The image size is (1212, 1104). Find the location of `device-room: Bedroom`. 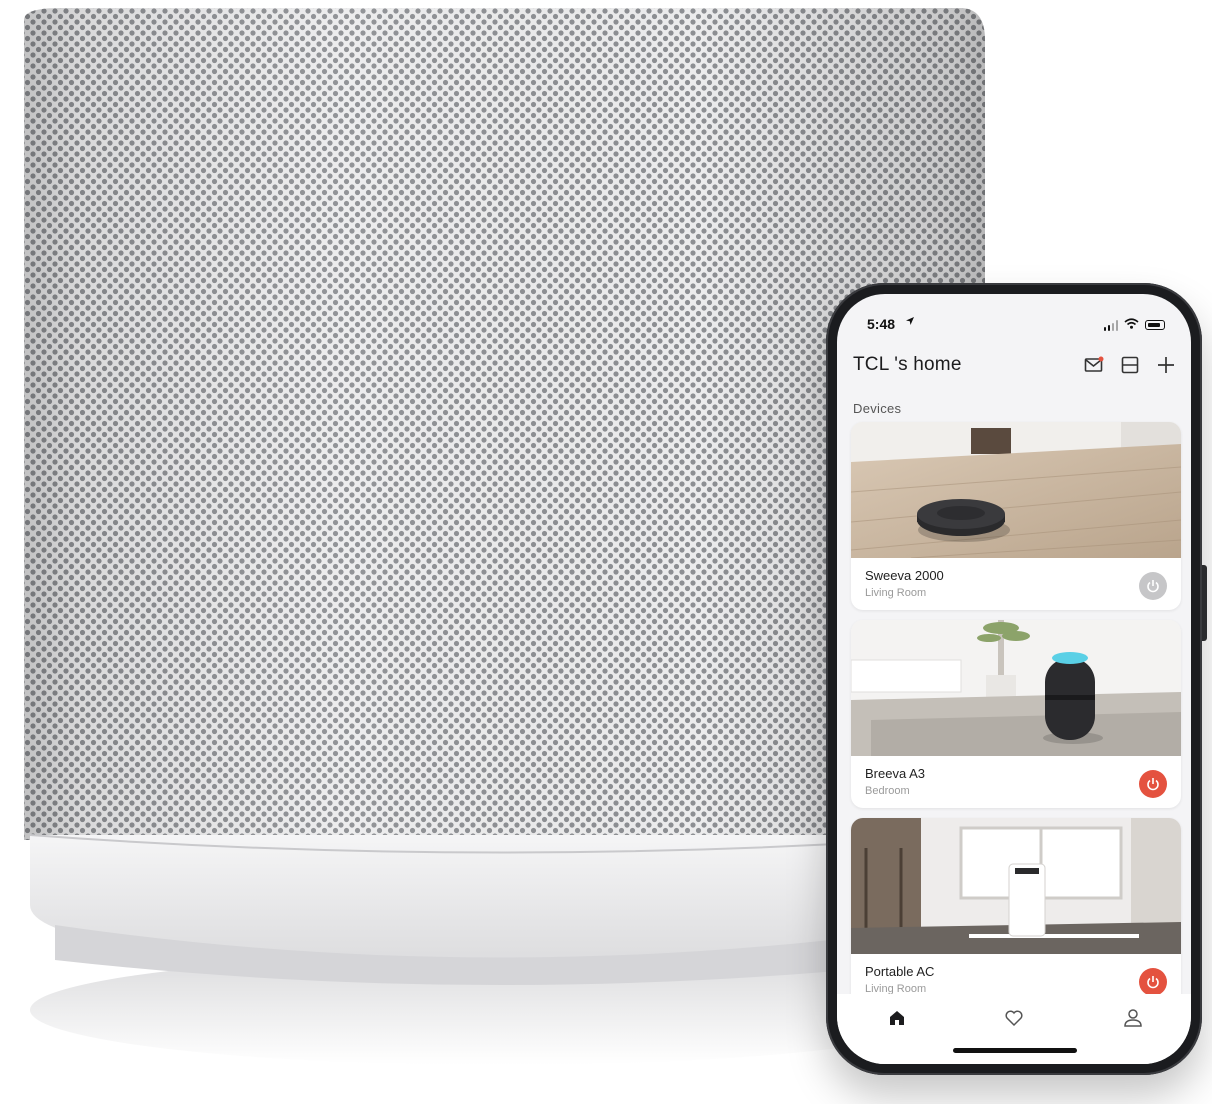

device-room: Bedroom is located at coordinates (887, 791).